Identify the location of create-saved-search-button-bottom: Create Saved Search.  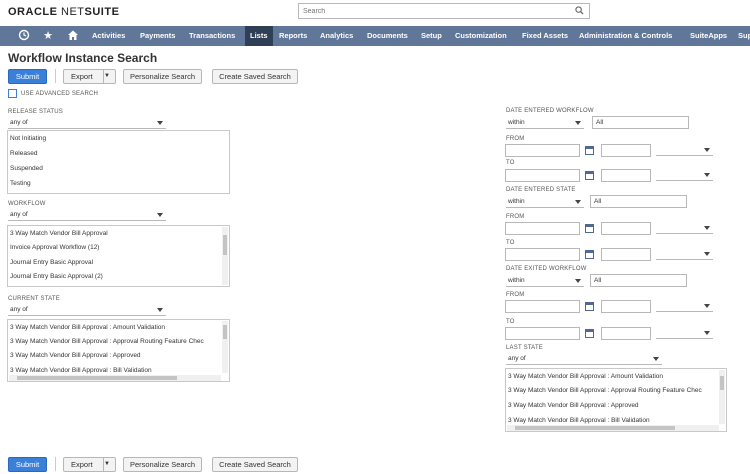
(255, 464).